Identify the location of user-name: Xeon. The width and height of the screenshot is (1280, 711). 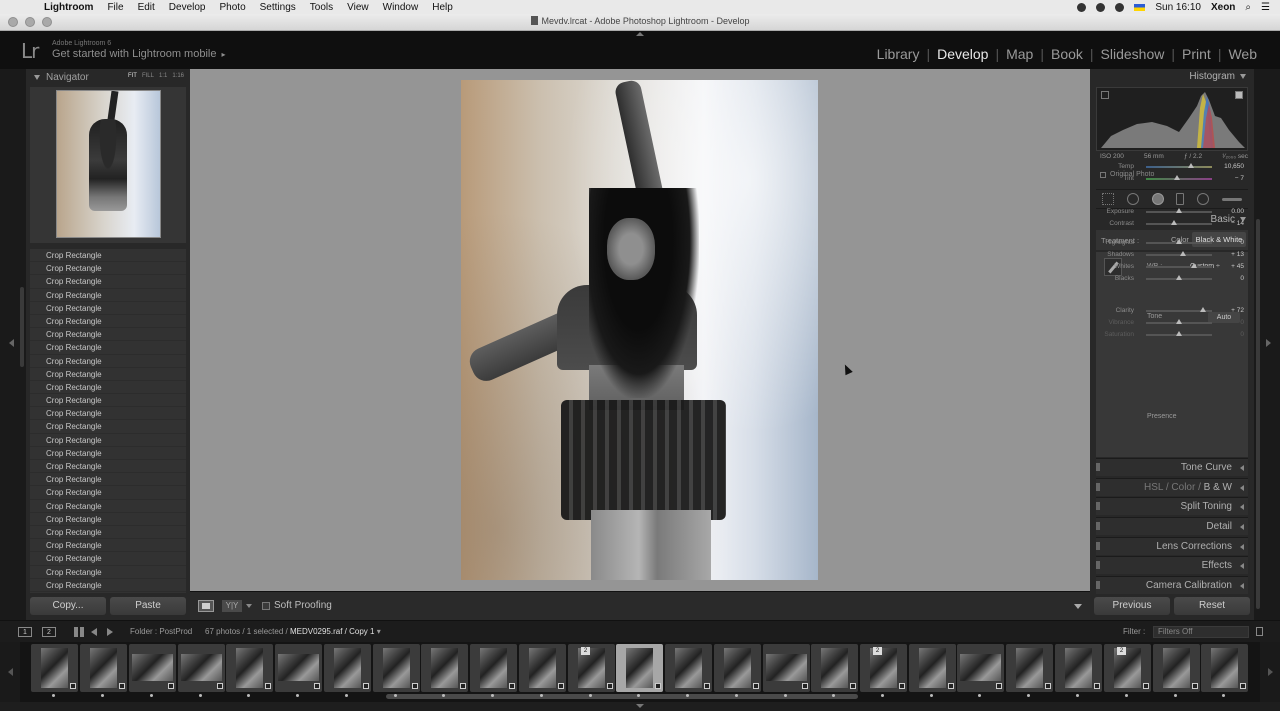
(1223, 7).